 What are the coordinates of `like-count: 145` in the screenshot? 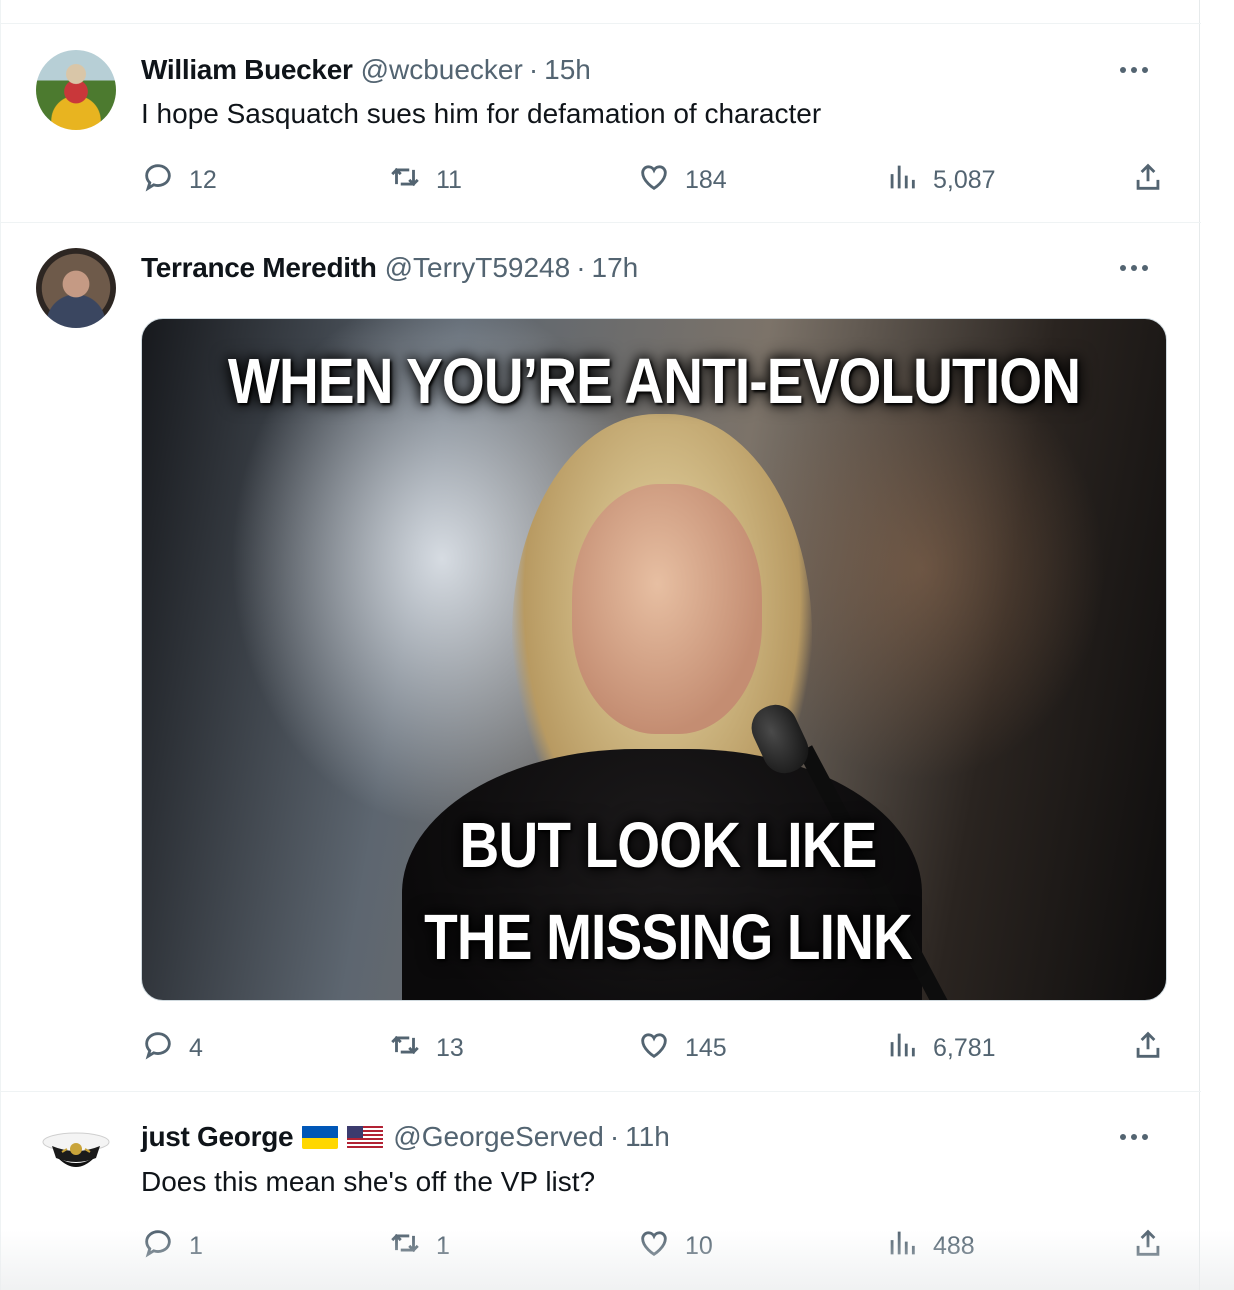 It's located at (706, 1047).